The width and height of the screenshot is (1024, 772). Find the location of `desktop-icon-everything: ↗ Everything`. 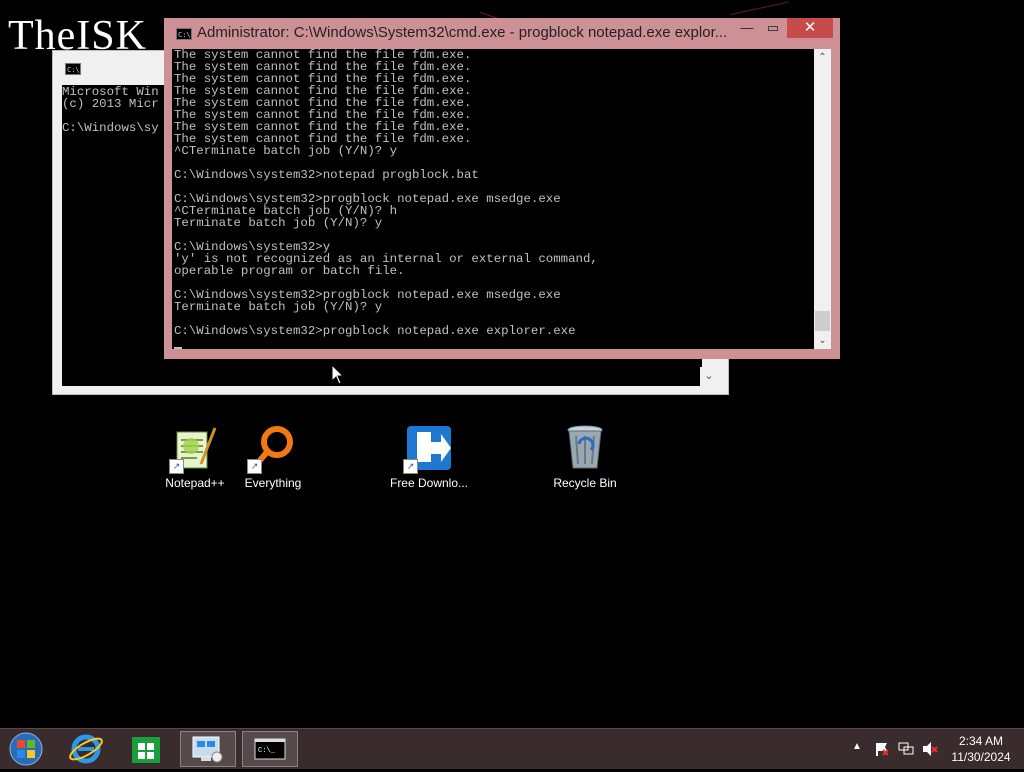

desktop-icon-everything: ↗ Everything is located at coordinates (273, 457).